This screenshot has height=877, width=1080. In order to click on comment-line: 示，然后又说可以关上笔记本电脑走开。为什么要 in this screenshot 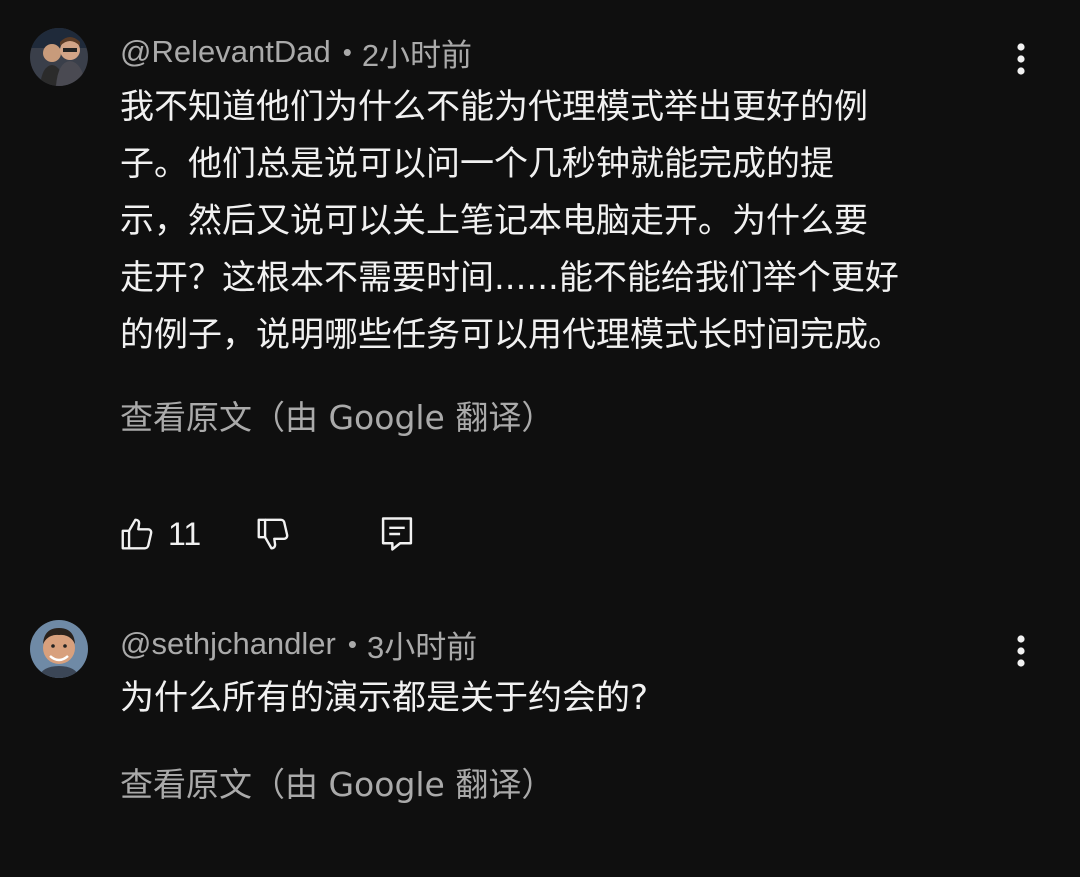, I will do `click(494, 221)`.